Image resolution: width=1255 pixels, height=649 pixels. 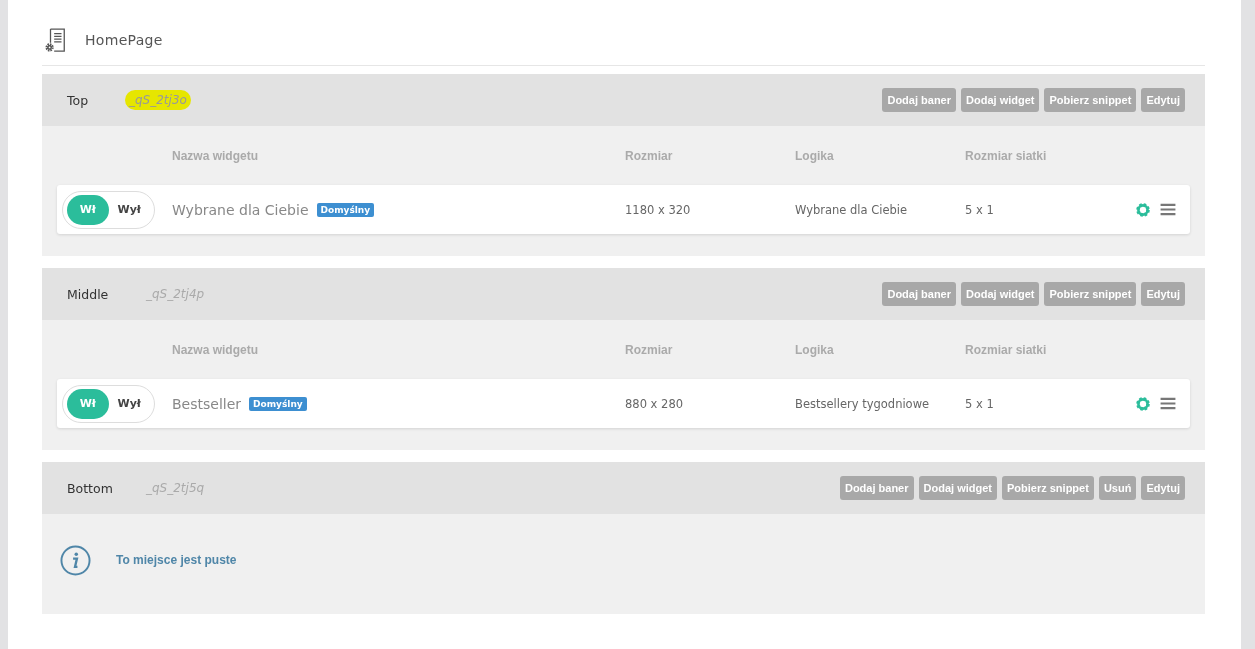 What do you see at coordinates (863, 403) in the screenshot?
I see `logic-cell-text: Bestsellery tygodniowe` at bounding box center [863, 403].